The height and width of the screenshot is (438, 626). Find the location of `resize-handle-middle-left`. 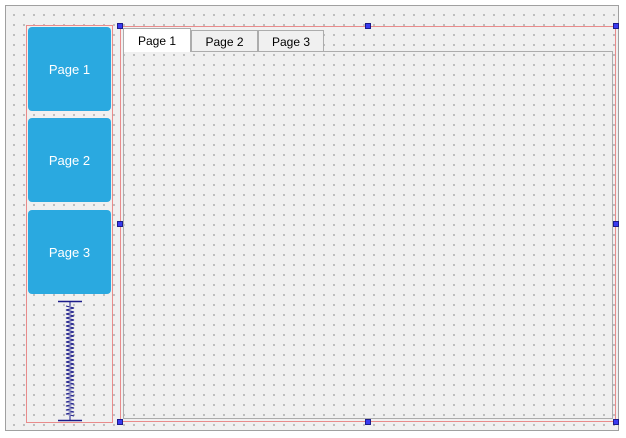

resize-handle-middle-left is located at coordinates (120, 224).